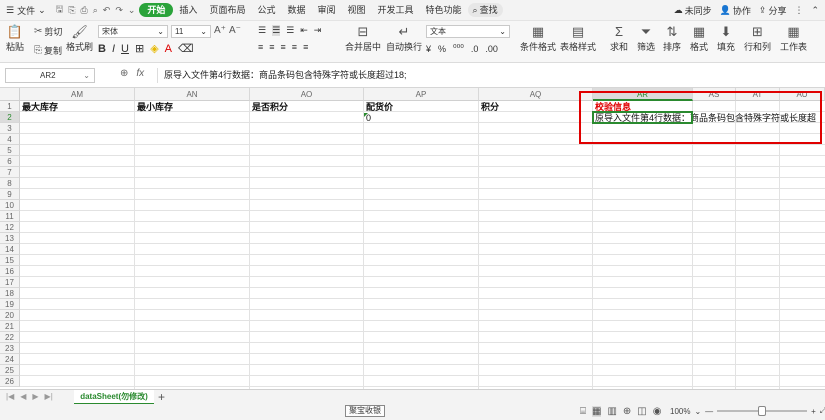  Describe the element at coordinates (305, 47) in the screenshot. I see `distributed-icon: ≡` at that location.